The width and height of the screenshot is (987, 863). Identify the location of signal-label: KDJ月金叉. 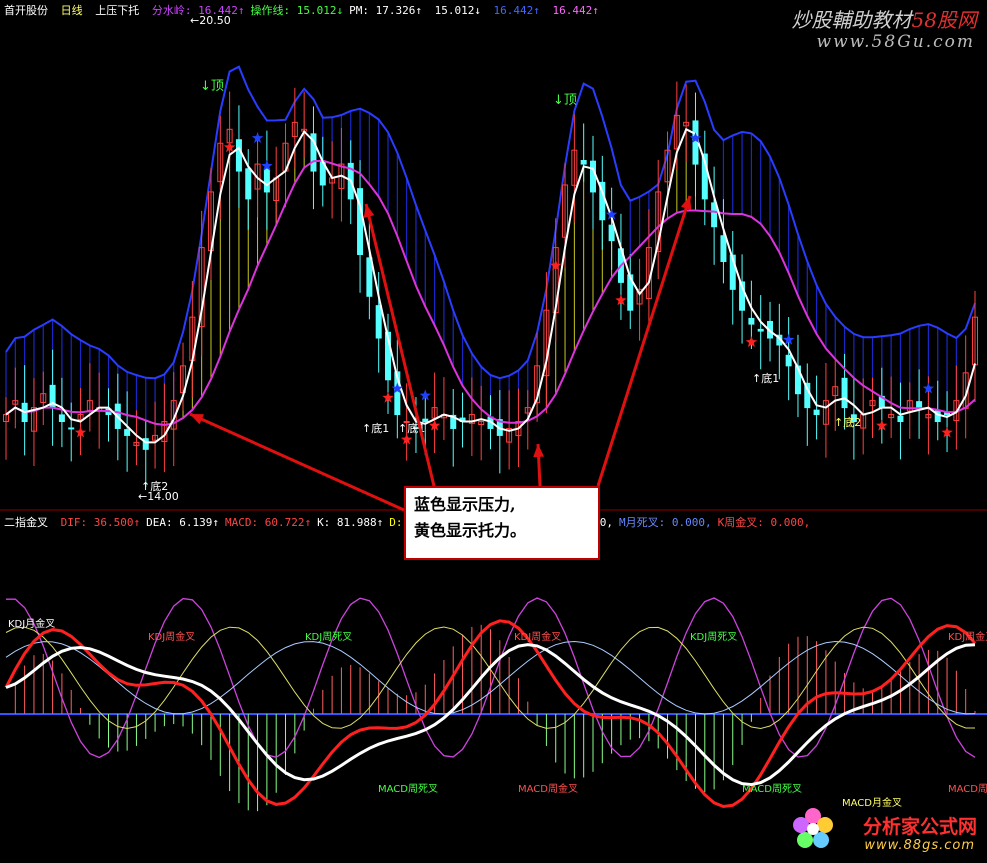
(31, 623).